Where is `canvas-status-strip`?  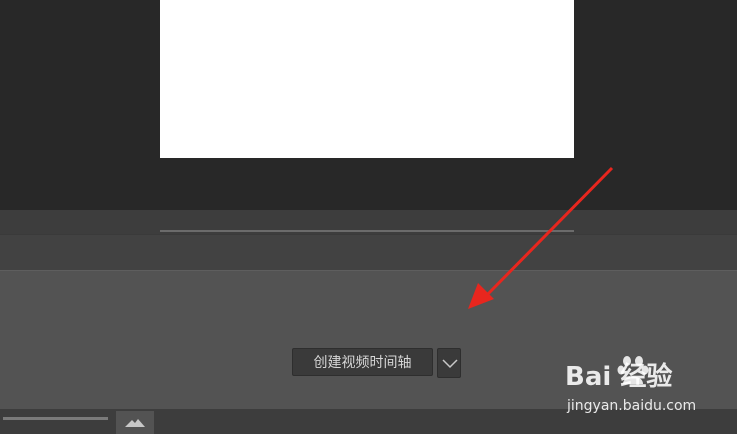
canvas-status-strip is located at coordinates (368, 222).